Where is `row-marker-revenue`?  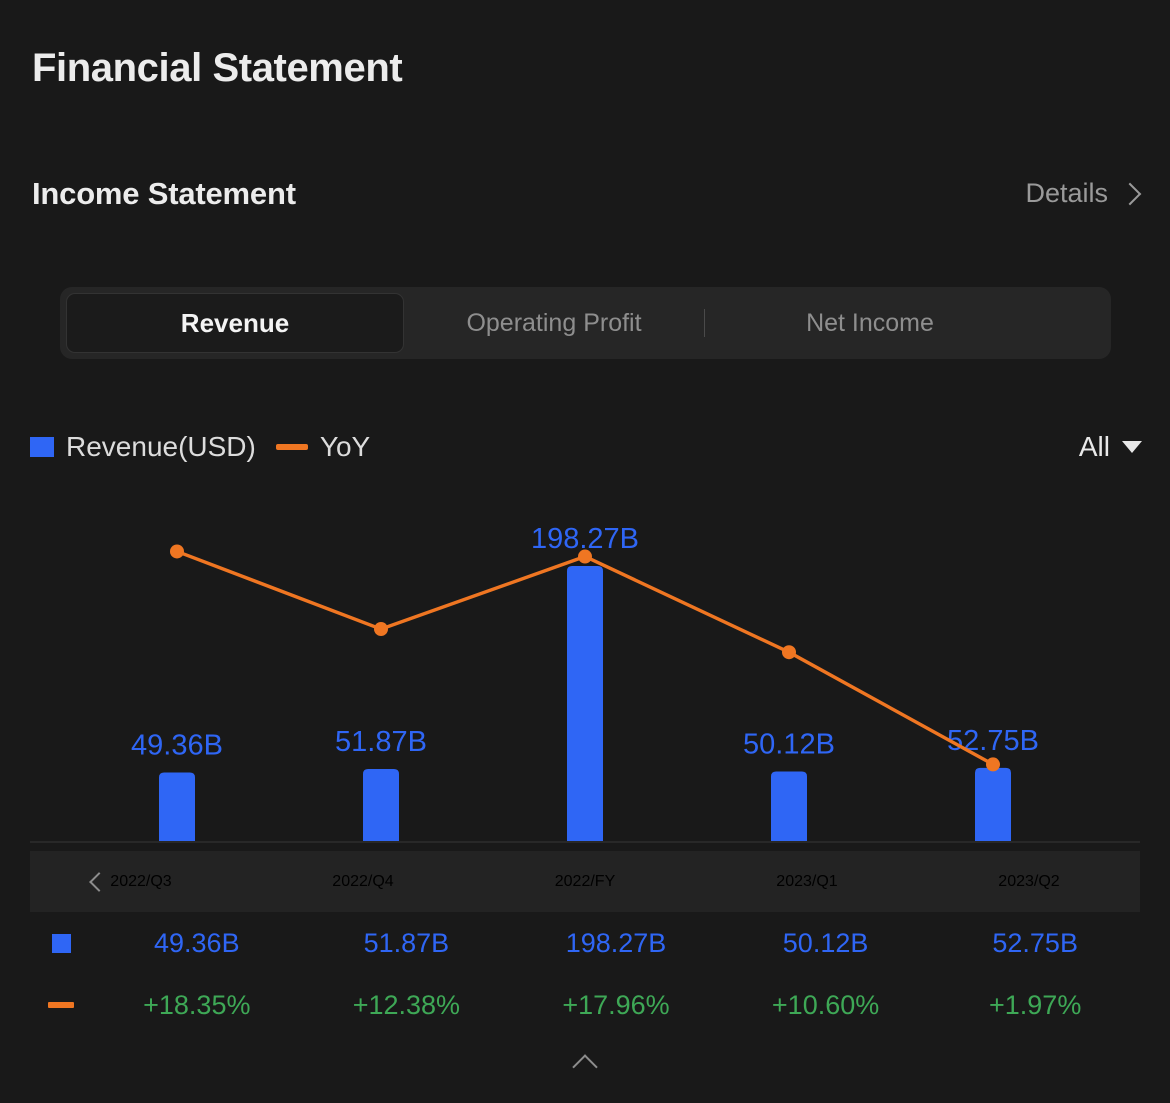 row-marker-revenue is located at coordinates (61, 943).